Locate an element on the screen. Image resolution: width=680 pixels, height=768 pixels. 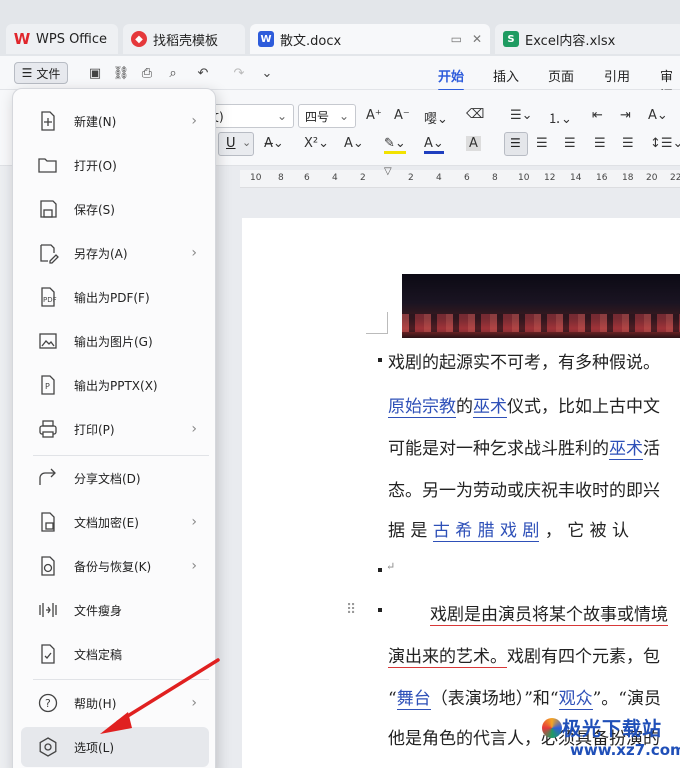
menu-item-encrypt: 文档加密(E) › is located at coordinates (115, 522).